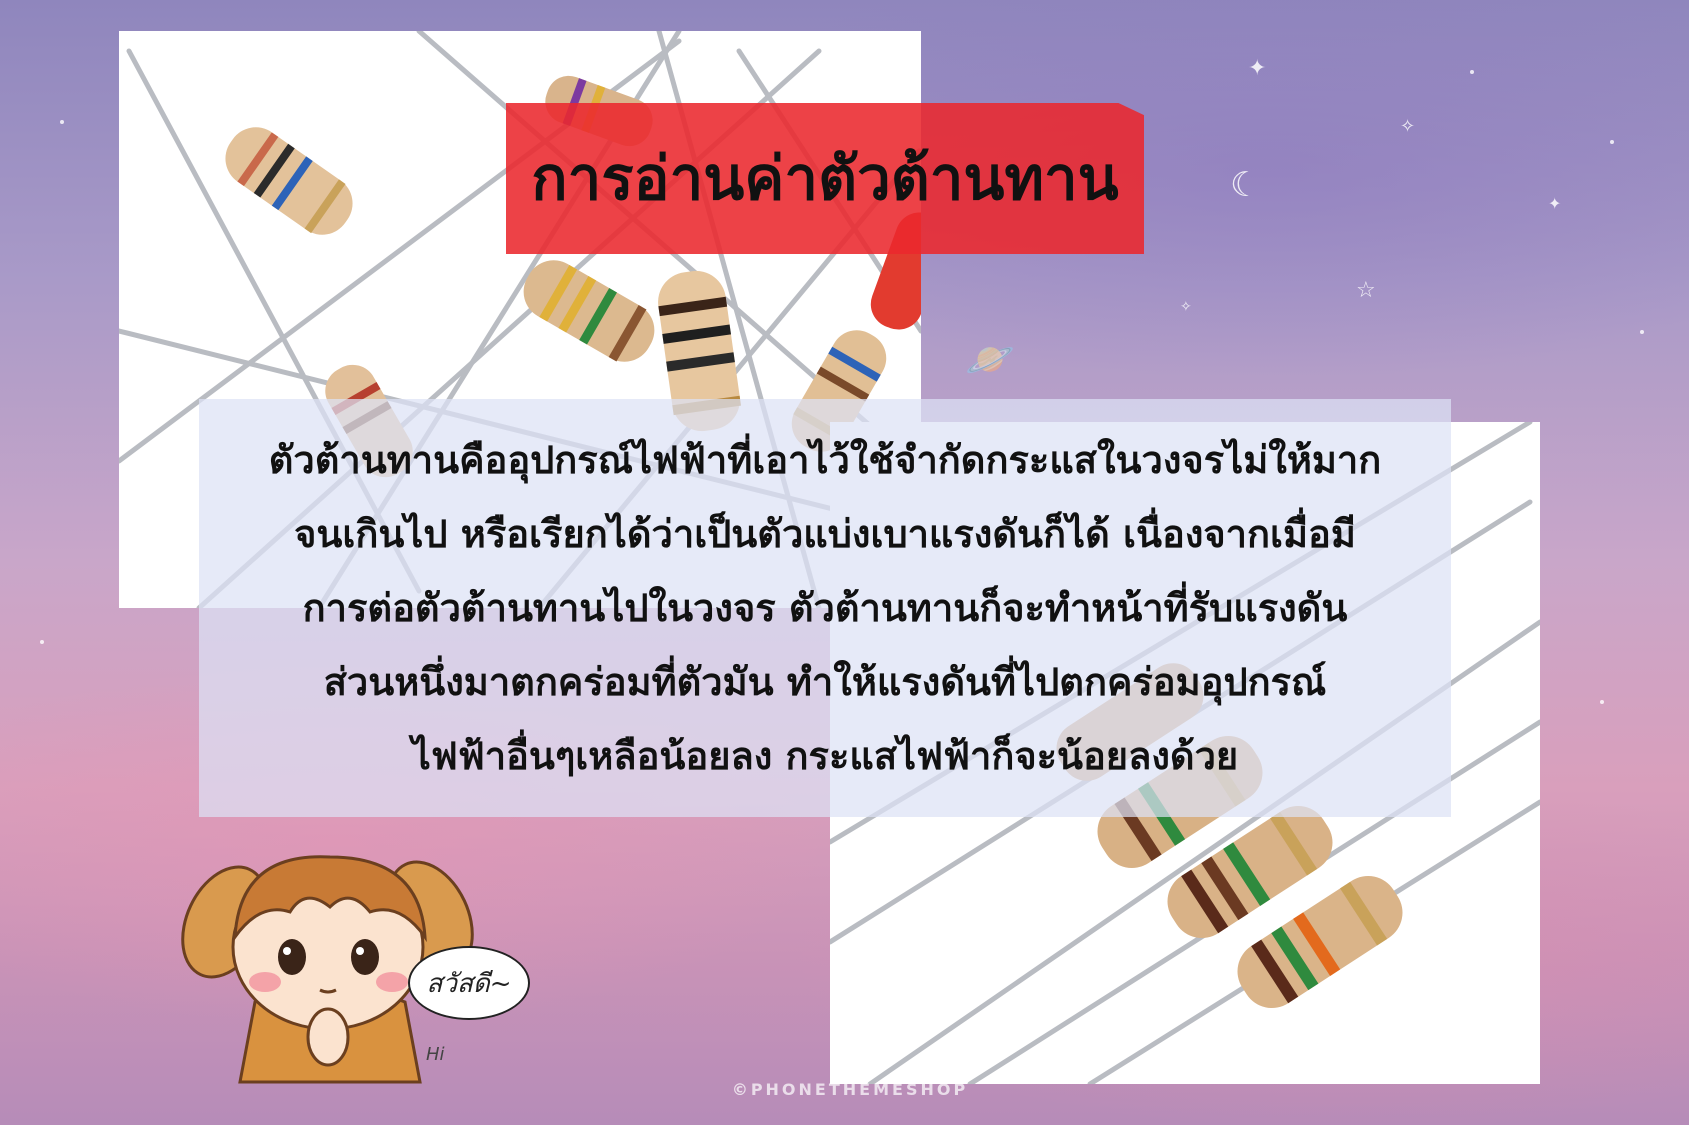  What do you see at coordinates (1245, 185) in the screenshot?
I see `star-icon: ☾` at bounding box center [1245, 185].